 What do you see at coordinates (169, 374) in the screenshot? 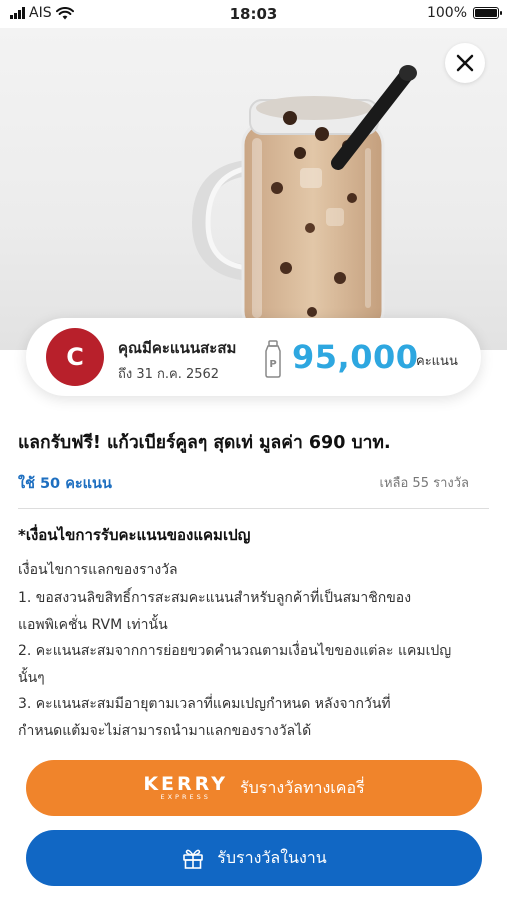
I see `points-expiry: ถึง 31 ก.ค. 2562` at bounding box center [169, 374].